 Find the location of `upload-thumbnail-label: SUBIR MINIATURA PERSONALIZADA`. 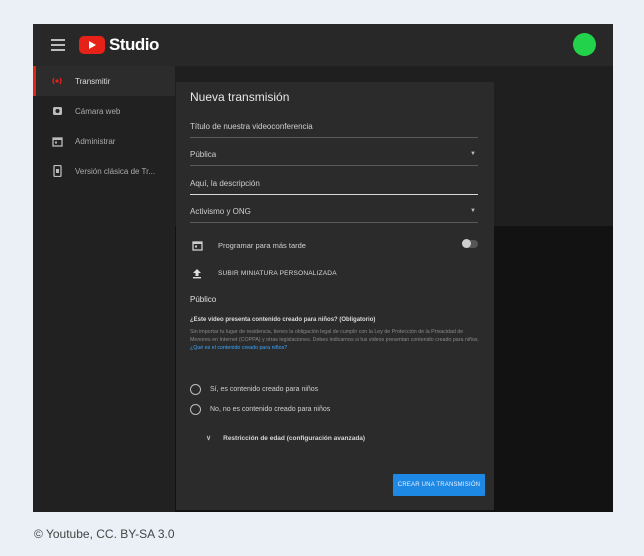

upload-thumbnail-label: SUBIR MINIATURA PERSONALIZADA is located at coordinates (277, 273).